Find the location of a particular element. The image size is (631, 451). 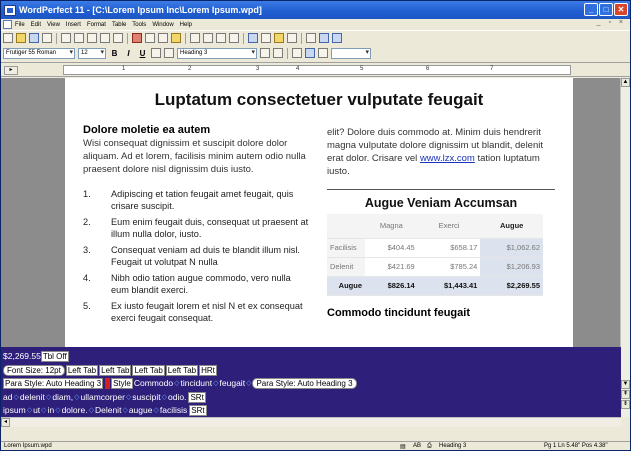

vertical-scrollbar: ▲ ▼ ⇞ ⇟ is located at coordinates (625, 247).